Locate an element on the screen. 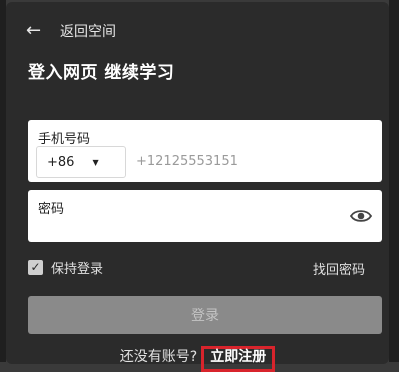  page-title: 登入网页 继续学习 is located at coordinates (101, 73).